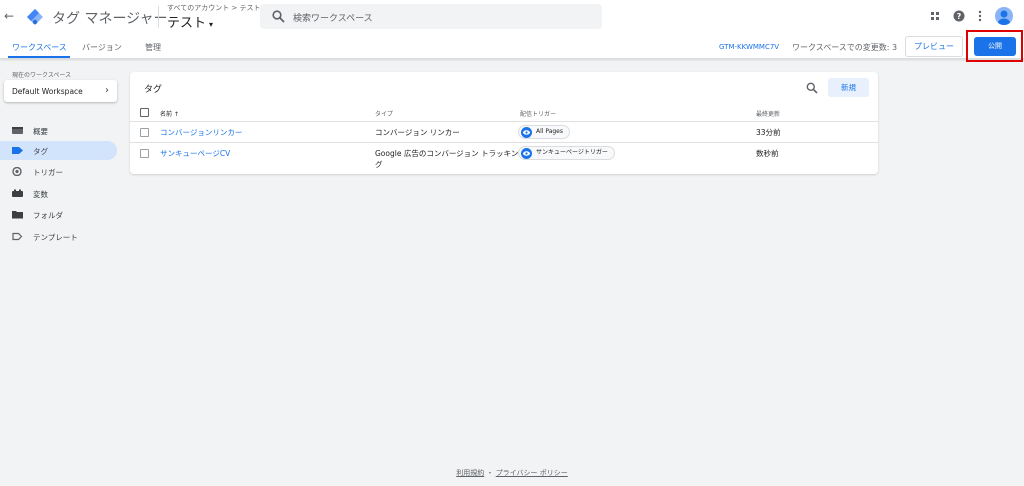 This screenshot has height=486, width=1024. I want to click on sidebar-item-label: テンプレート, so click(55, 237).